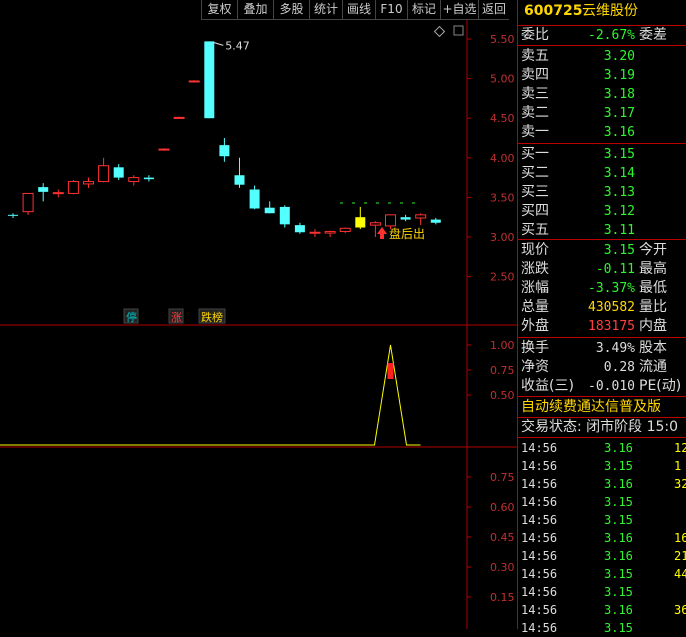  Describe the element at coordinates (535, 35) in the screenshot. I see `webi-row-label: 委比` at that location.